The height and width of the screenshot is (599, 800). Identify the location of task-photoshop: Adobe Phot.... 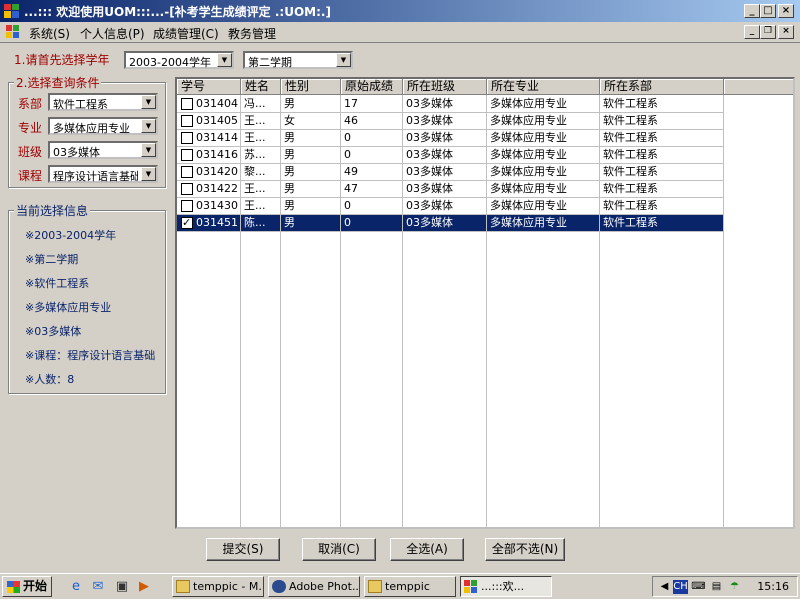
(314, 586).